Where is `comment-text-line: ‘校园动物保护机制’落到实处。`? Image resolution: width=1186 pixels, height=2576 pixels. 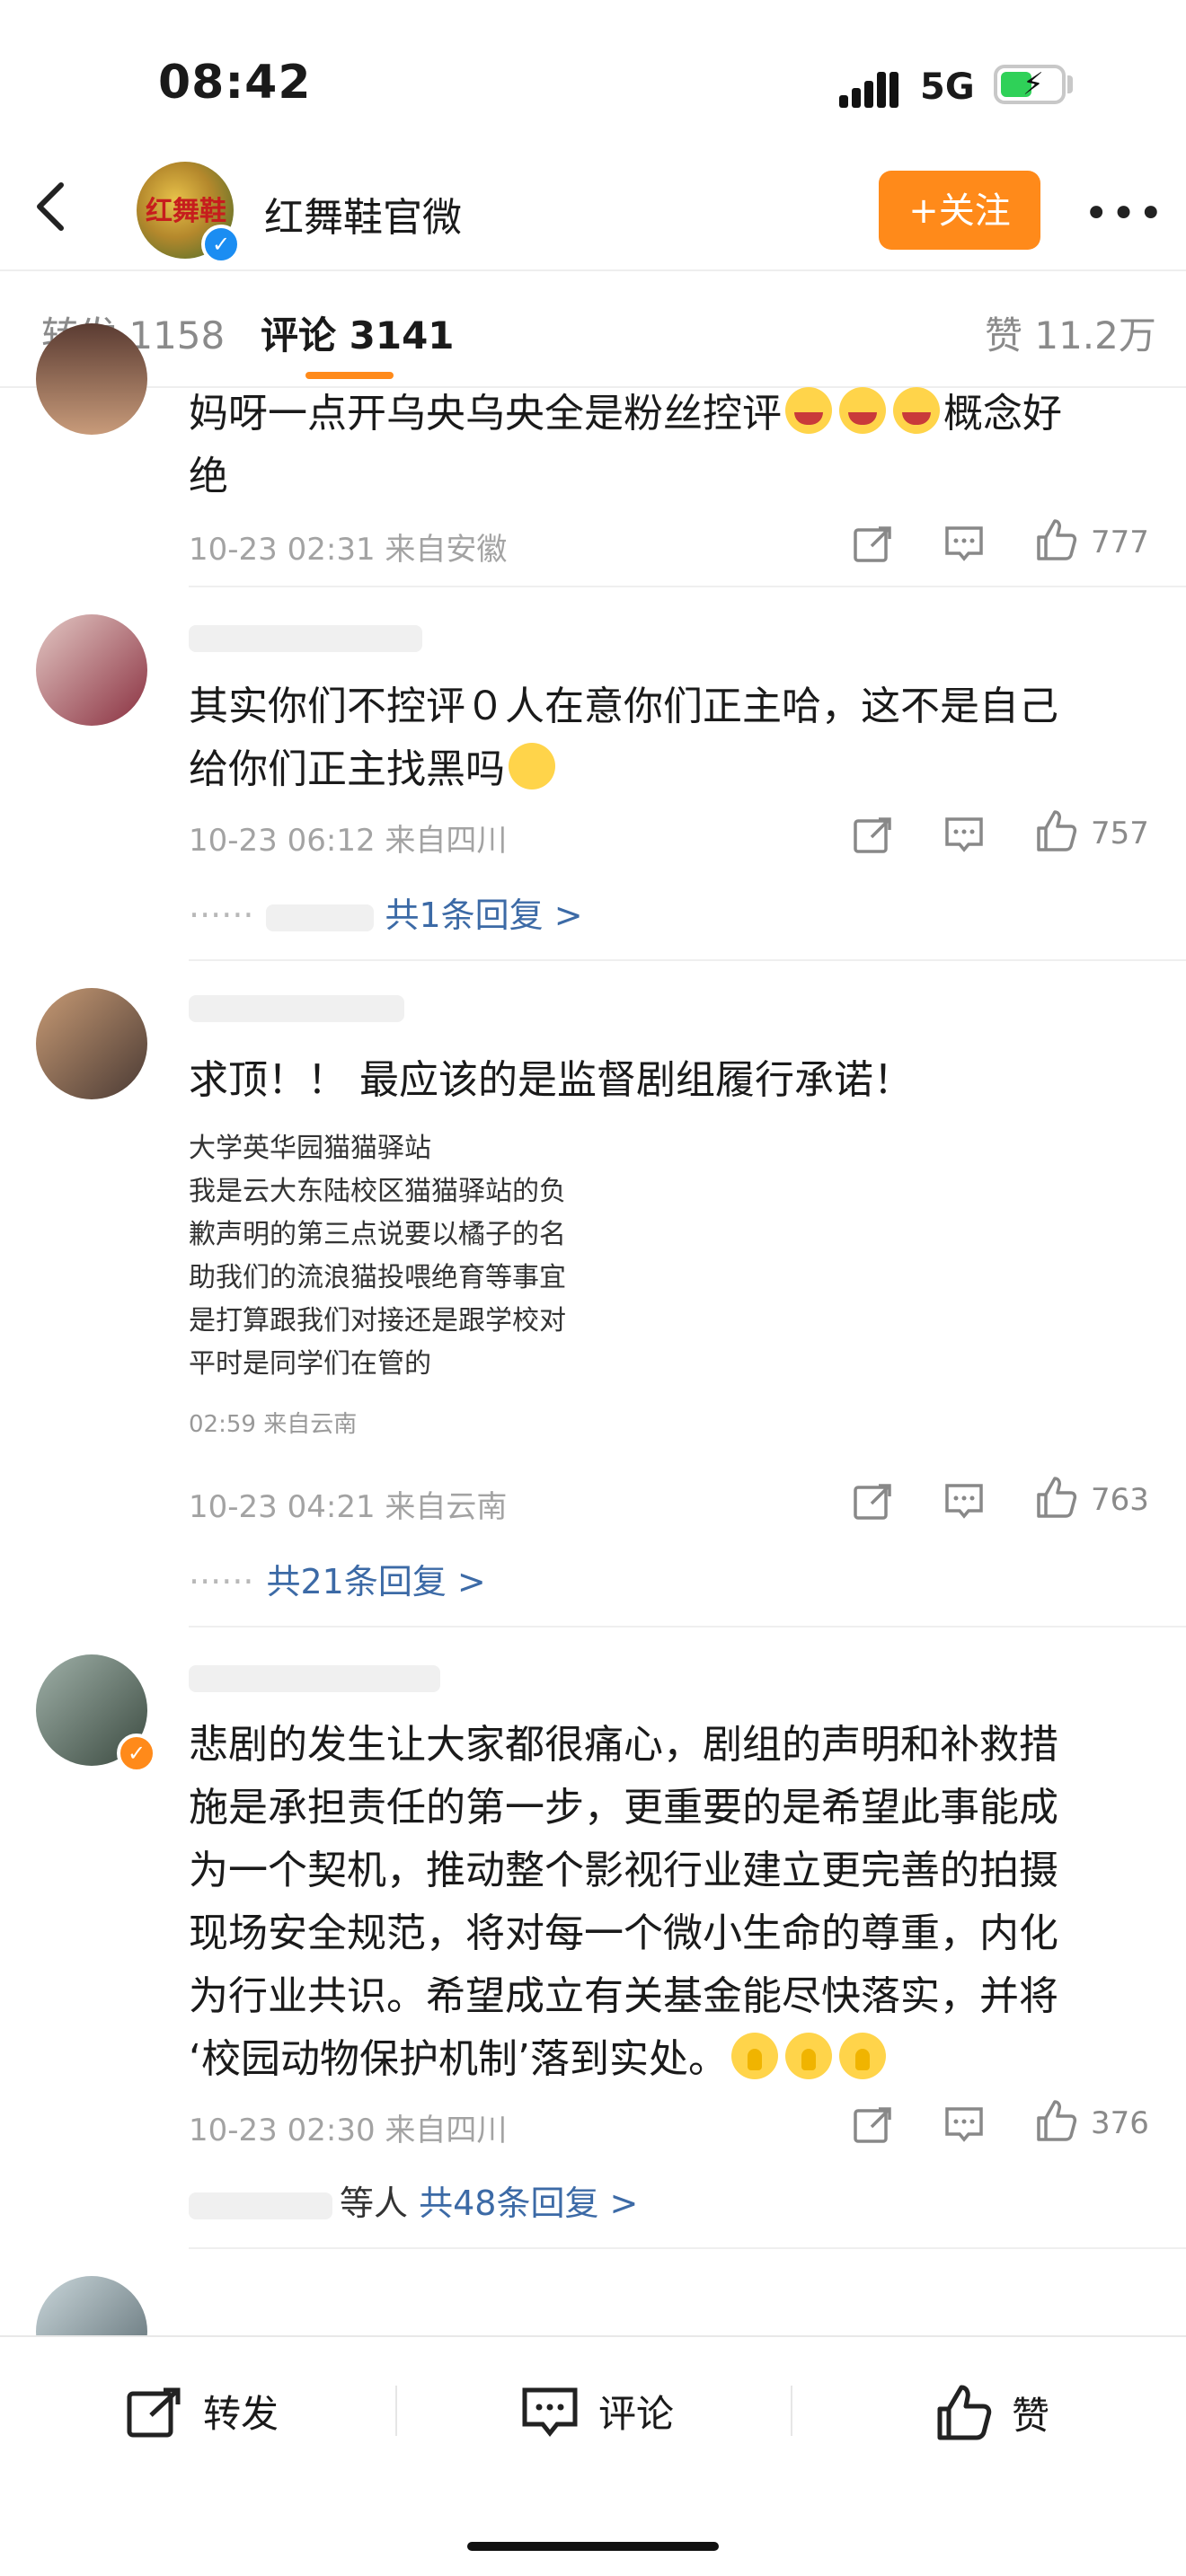 comment-text-line: ‘校园动物保护机制’落到实处。 is located at coordinates (458, 2059).